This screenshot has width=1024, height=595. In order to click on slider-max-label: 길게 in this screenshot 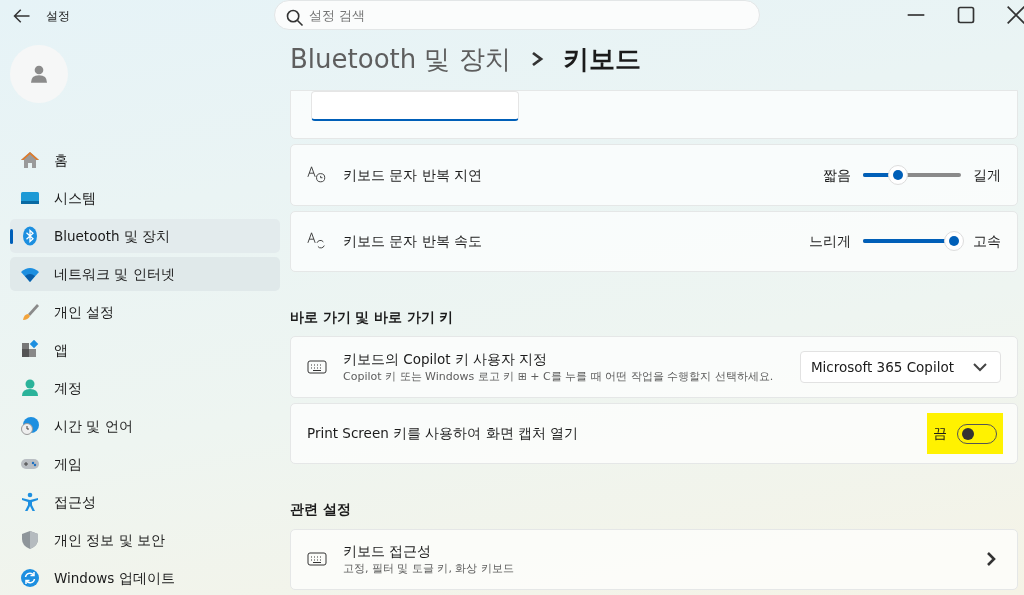, I will do `click(987, 175)`.